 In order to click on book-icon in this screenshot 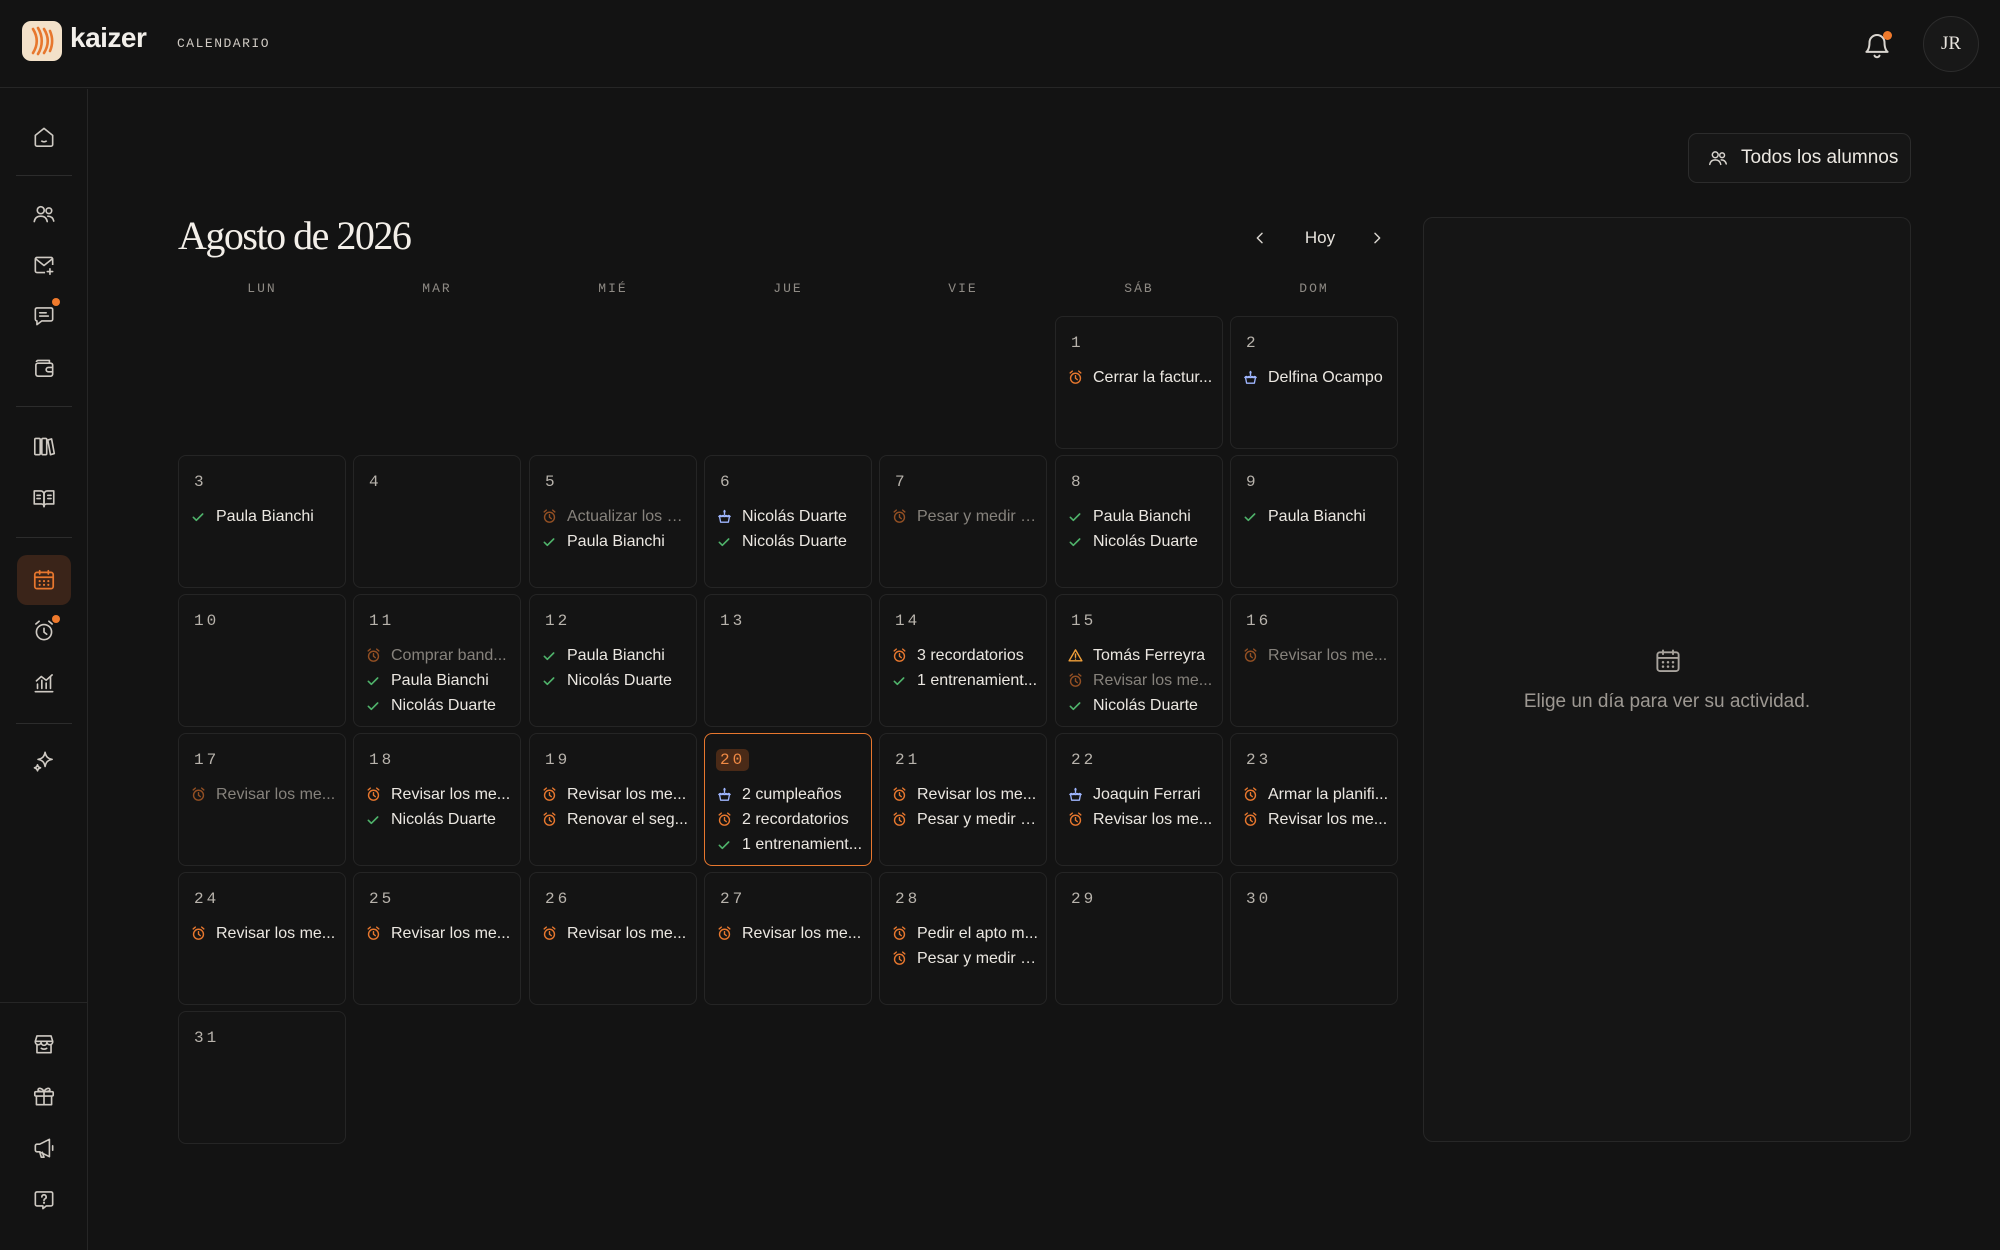, I will do `click(44, 498)`.